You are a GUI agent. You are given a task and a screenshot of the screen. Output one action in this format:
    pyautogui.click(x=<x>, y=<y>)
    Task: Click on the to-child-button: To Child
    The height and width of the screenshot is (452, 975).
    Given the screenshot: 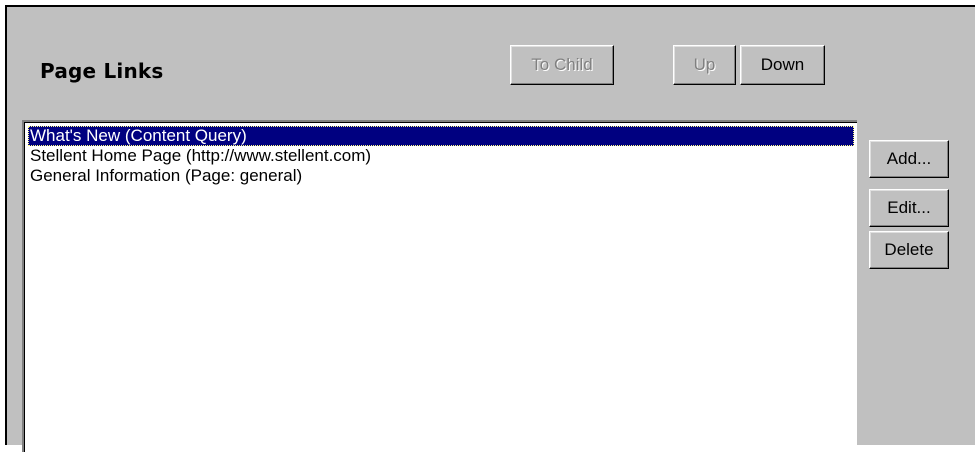 What is the action you would take?
    pyautogui.click(x=562, y=65)
    